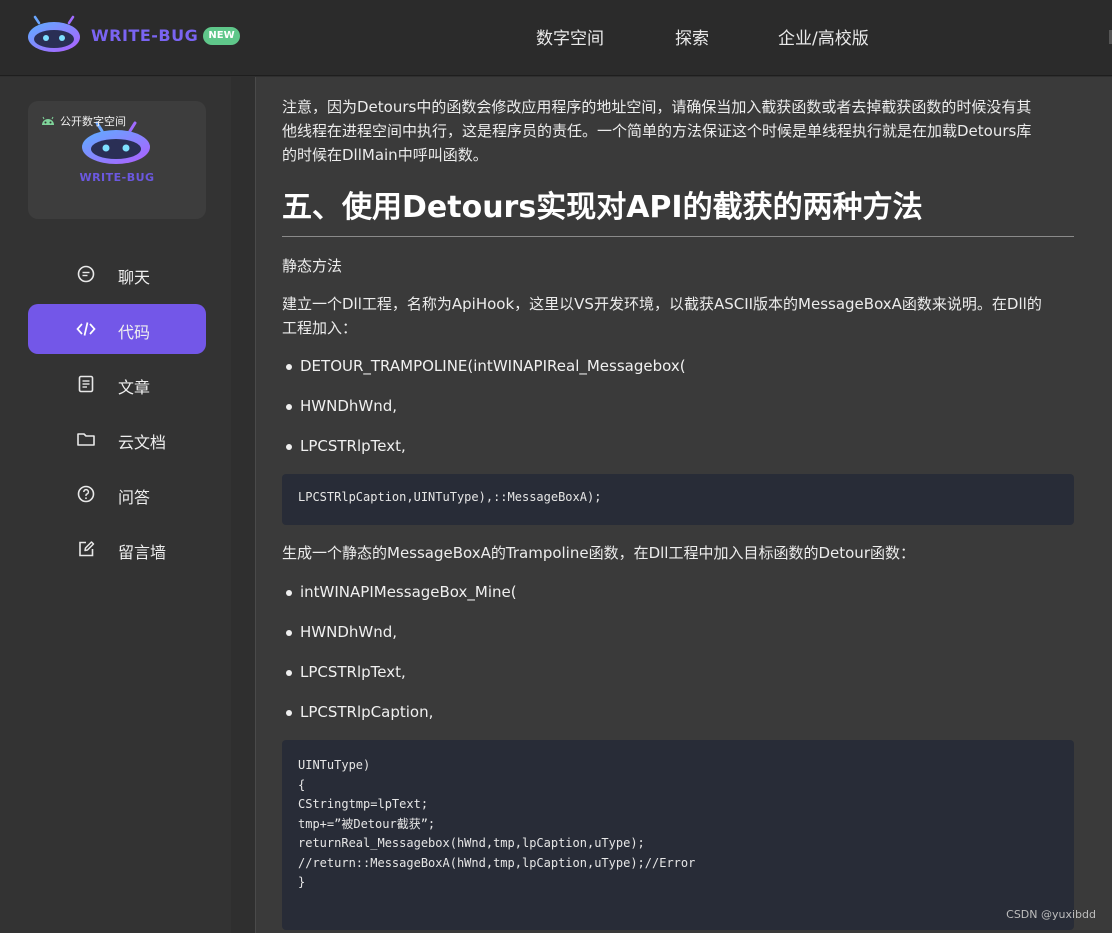 The width and height of the screenshot is (1112, 933). Describe the element at coordinates (134, 497) in the screenshot. I see `sidebar-item-label: 问答` at that location.